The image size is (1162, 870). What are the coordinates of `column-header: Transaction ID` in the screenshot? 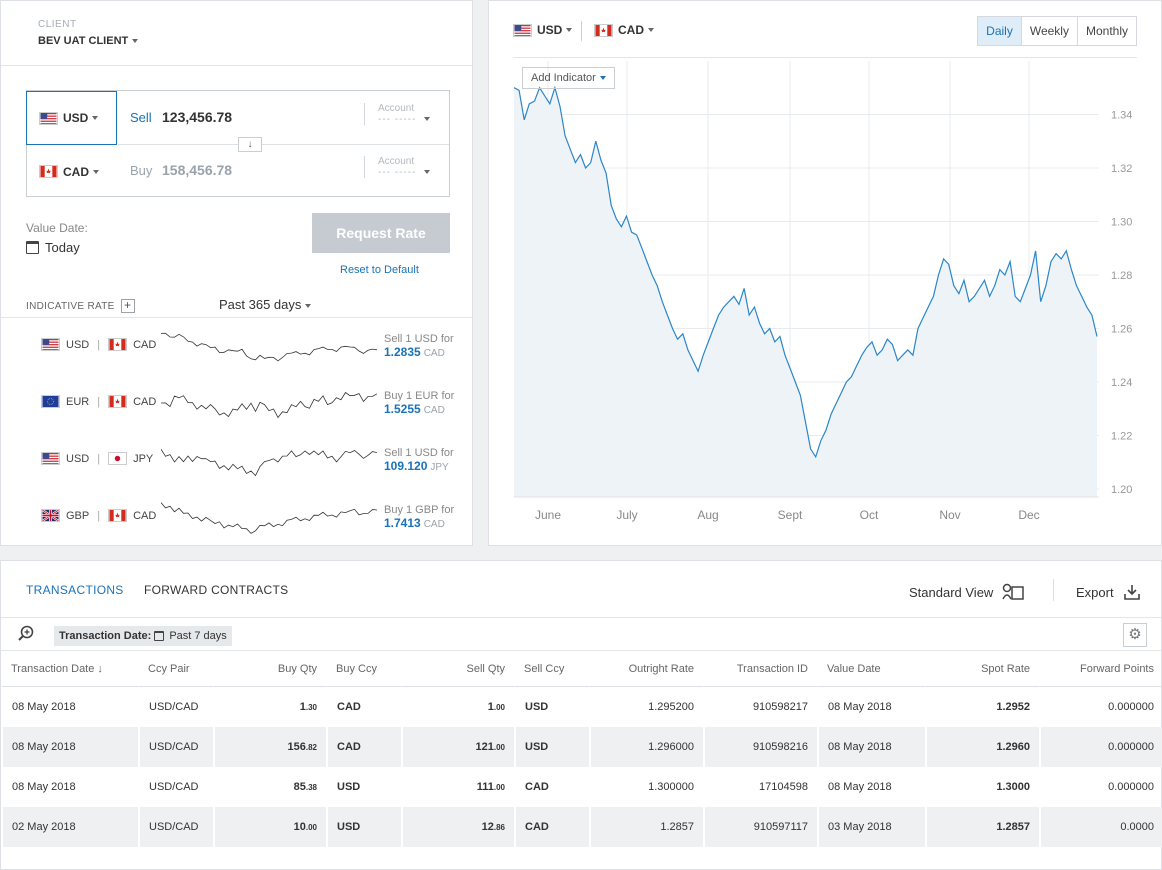 It's located at (760, 669).